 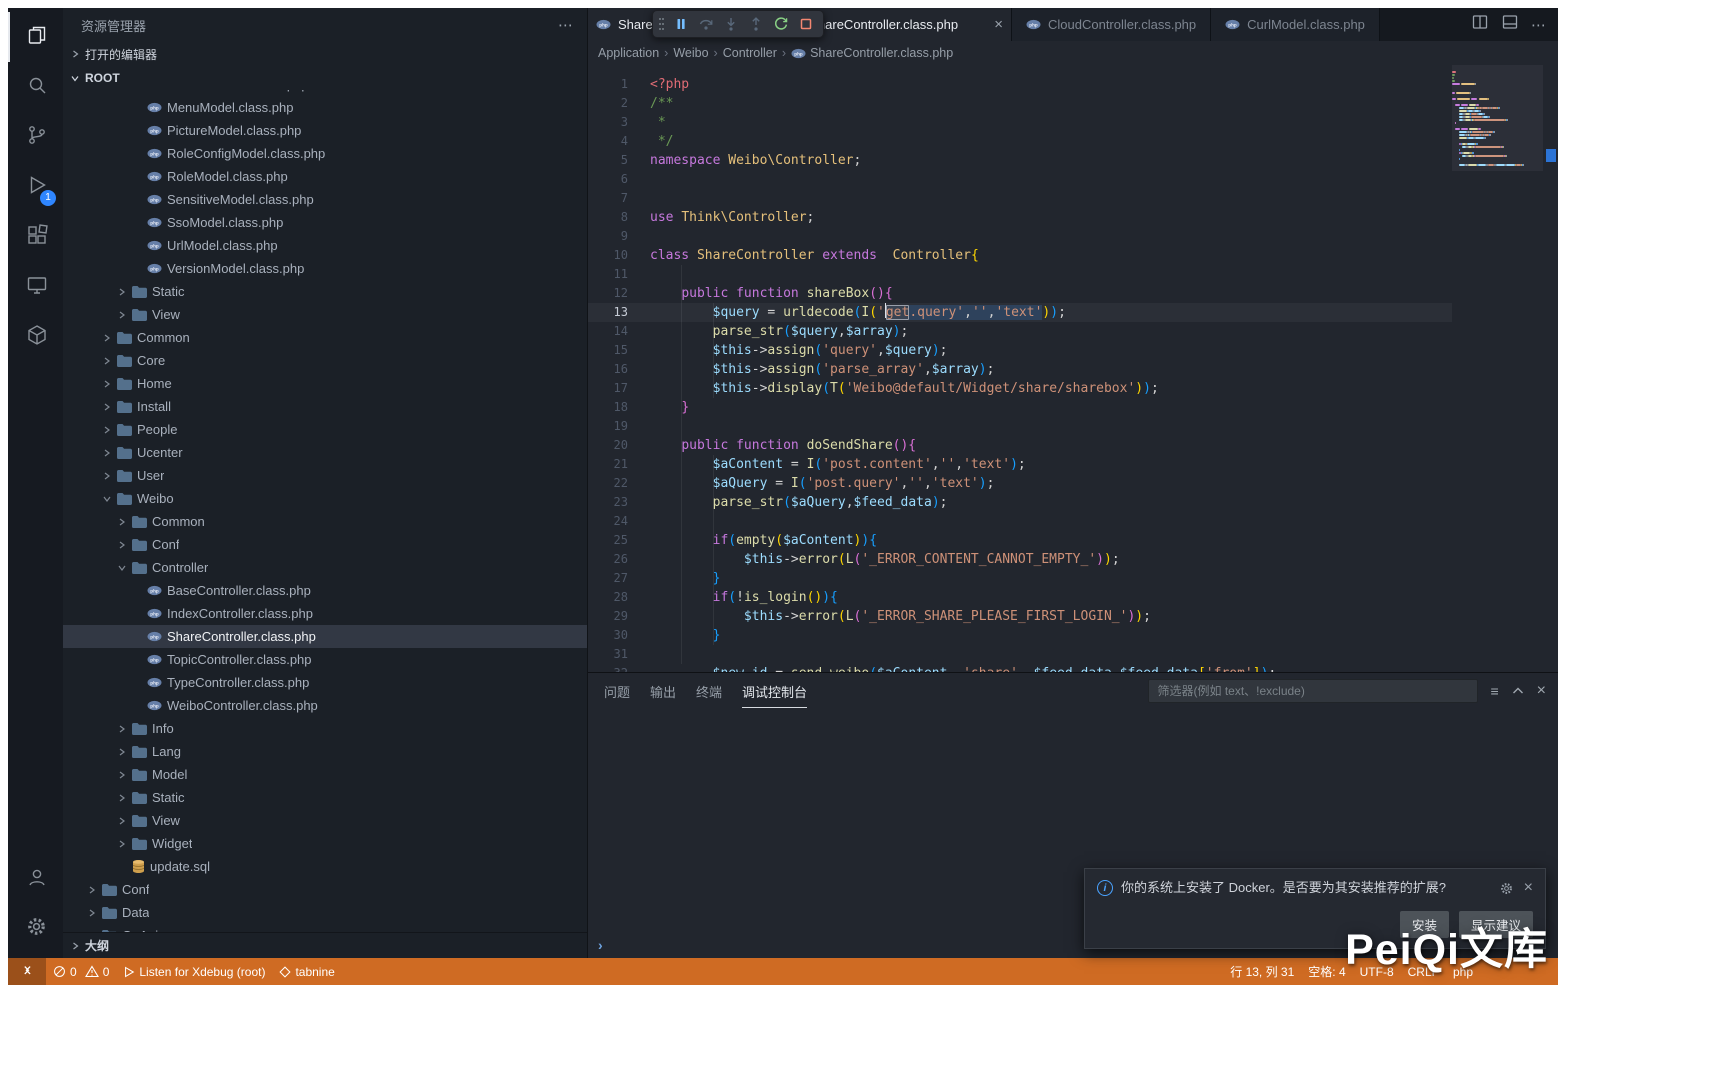 I want to click on split-editor-icon, so click(x=1480, y=24).